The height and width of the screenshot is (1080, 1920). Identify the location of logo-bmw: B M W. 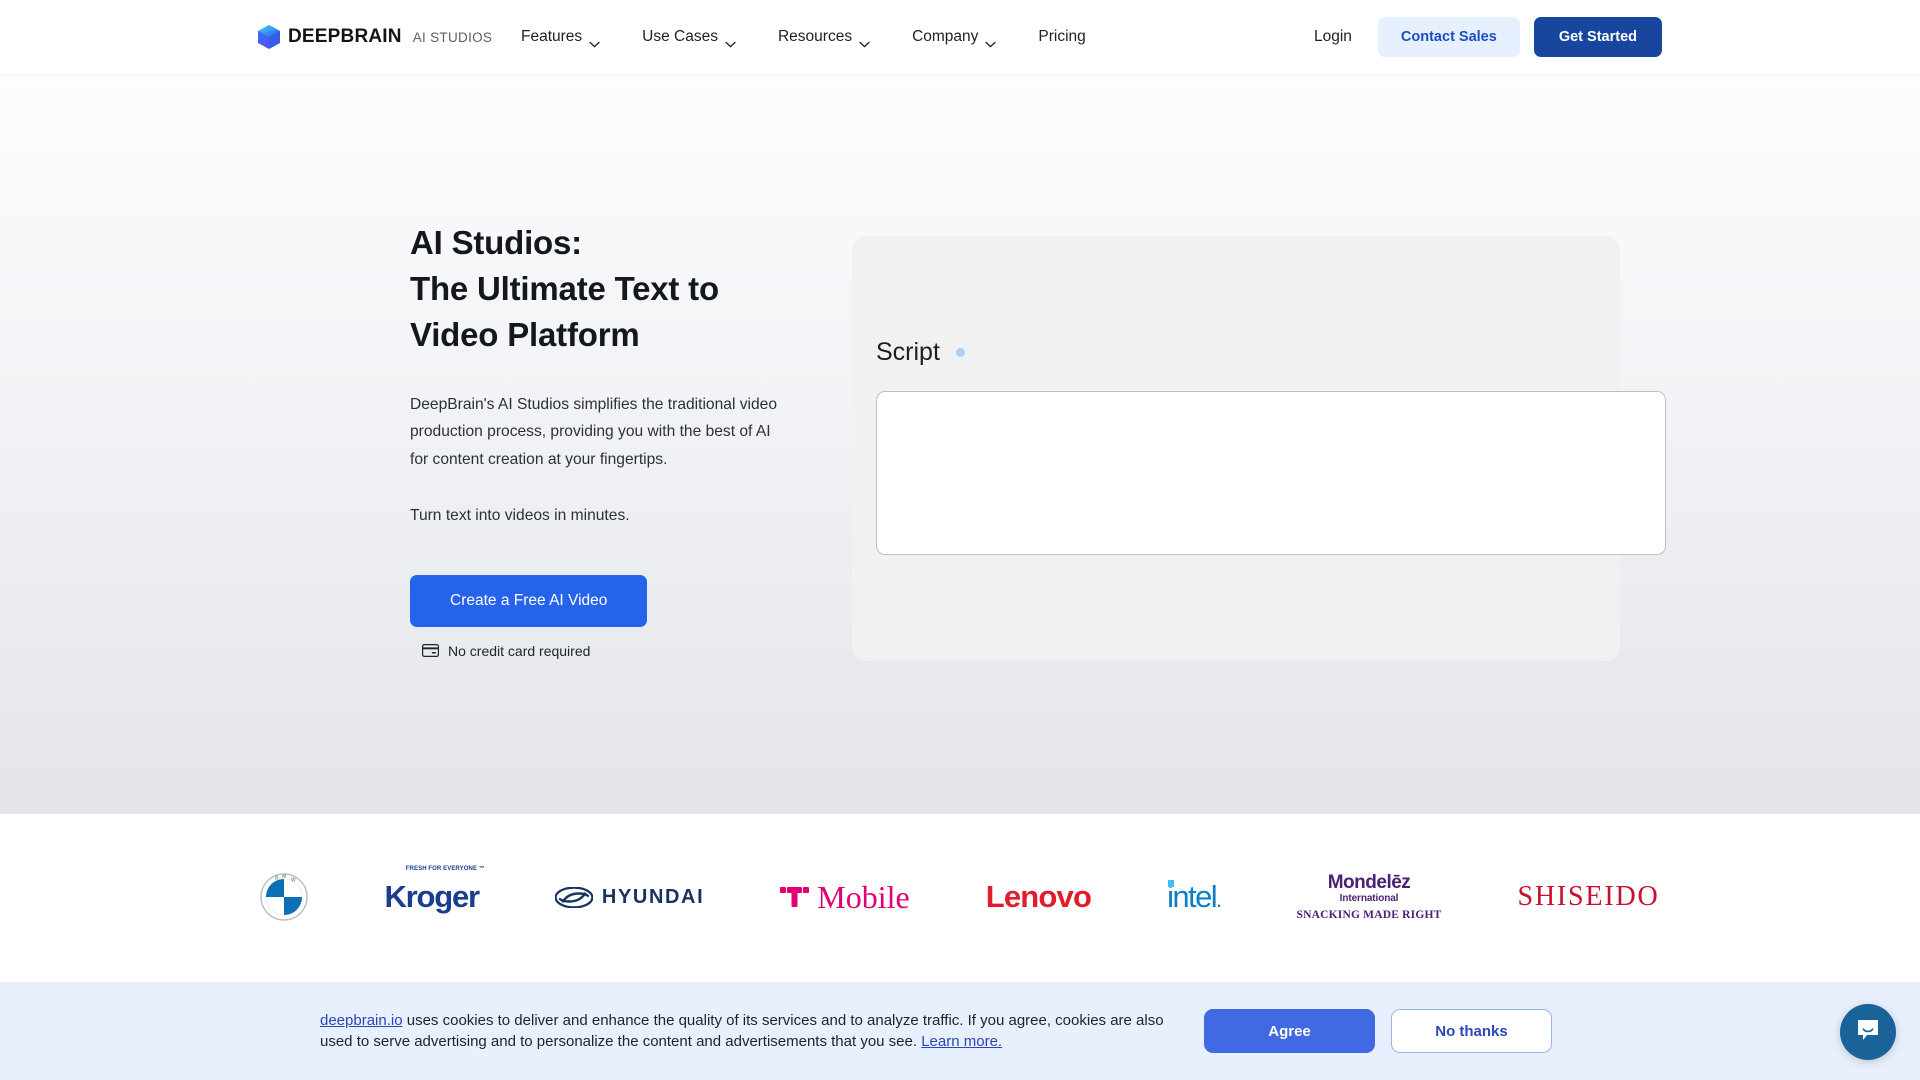
(284, 897).